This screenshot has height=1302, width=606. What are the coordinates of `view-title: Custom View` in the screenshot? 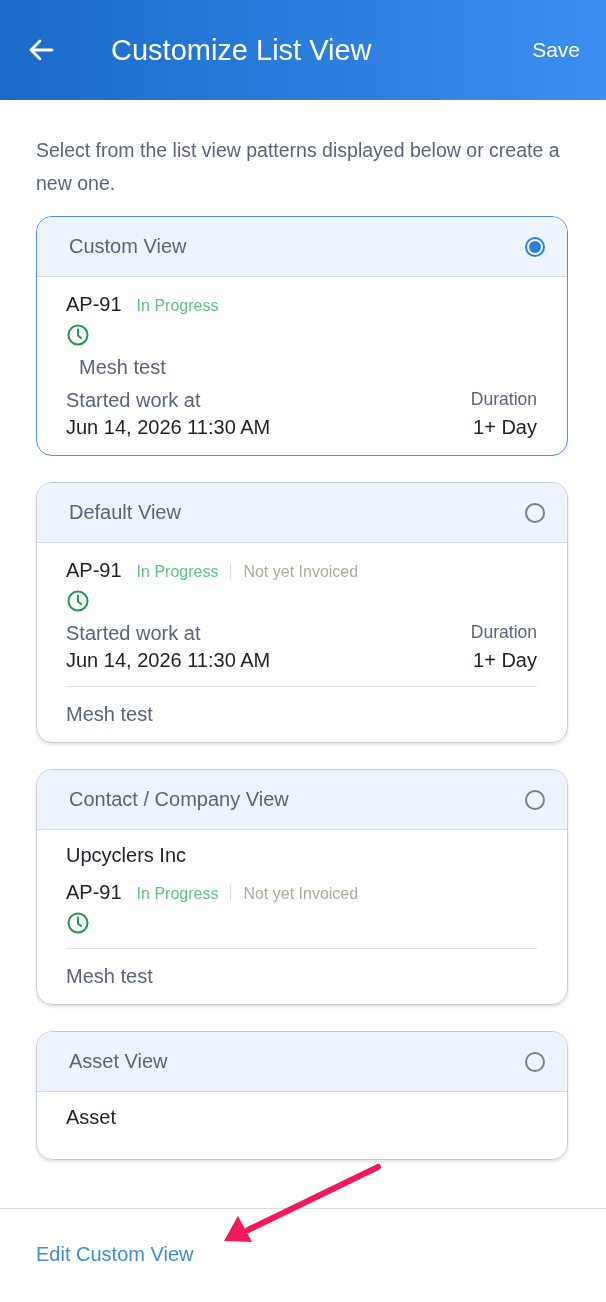 It's located at (128, 246).